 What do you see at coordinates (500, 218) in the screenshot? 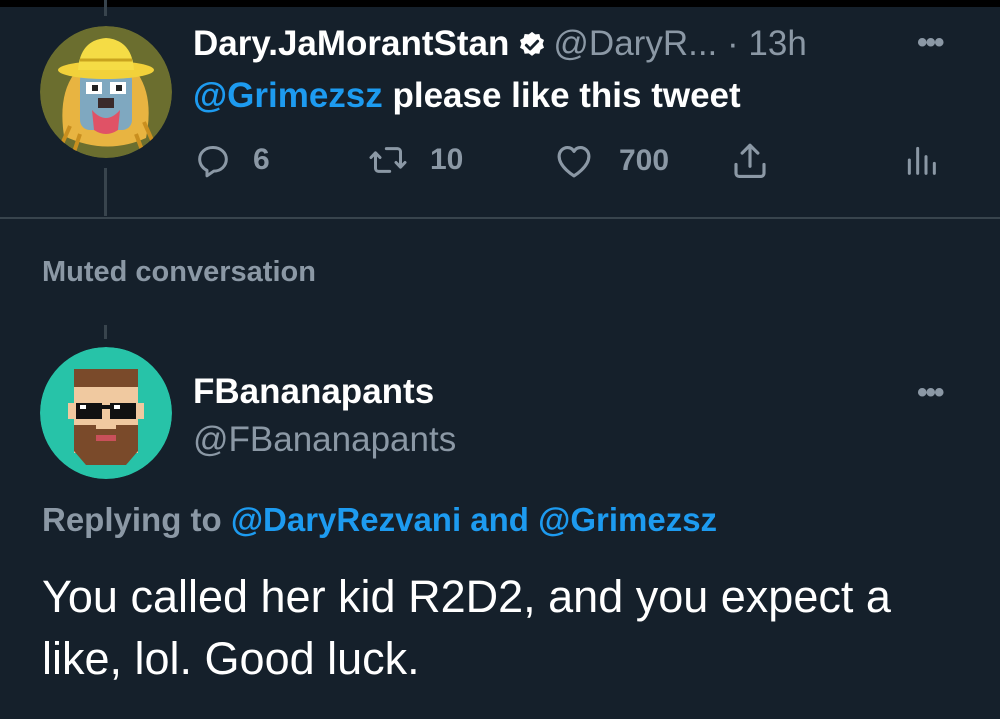
I see `divider` at bounding box center [500, 218].